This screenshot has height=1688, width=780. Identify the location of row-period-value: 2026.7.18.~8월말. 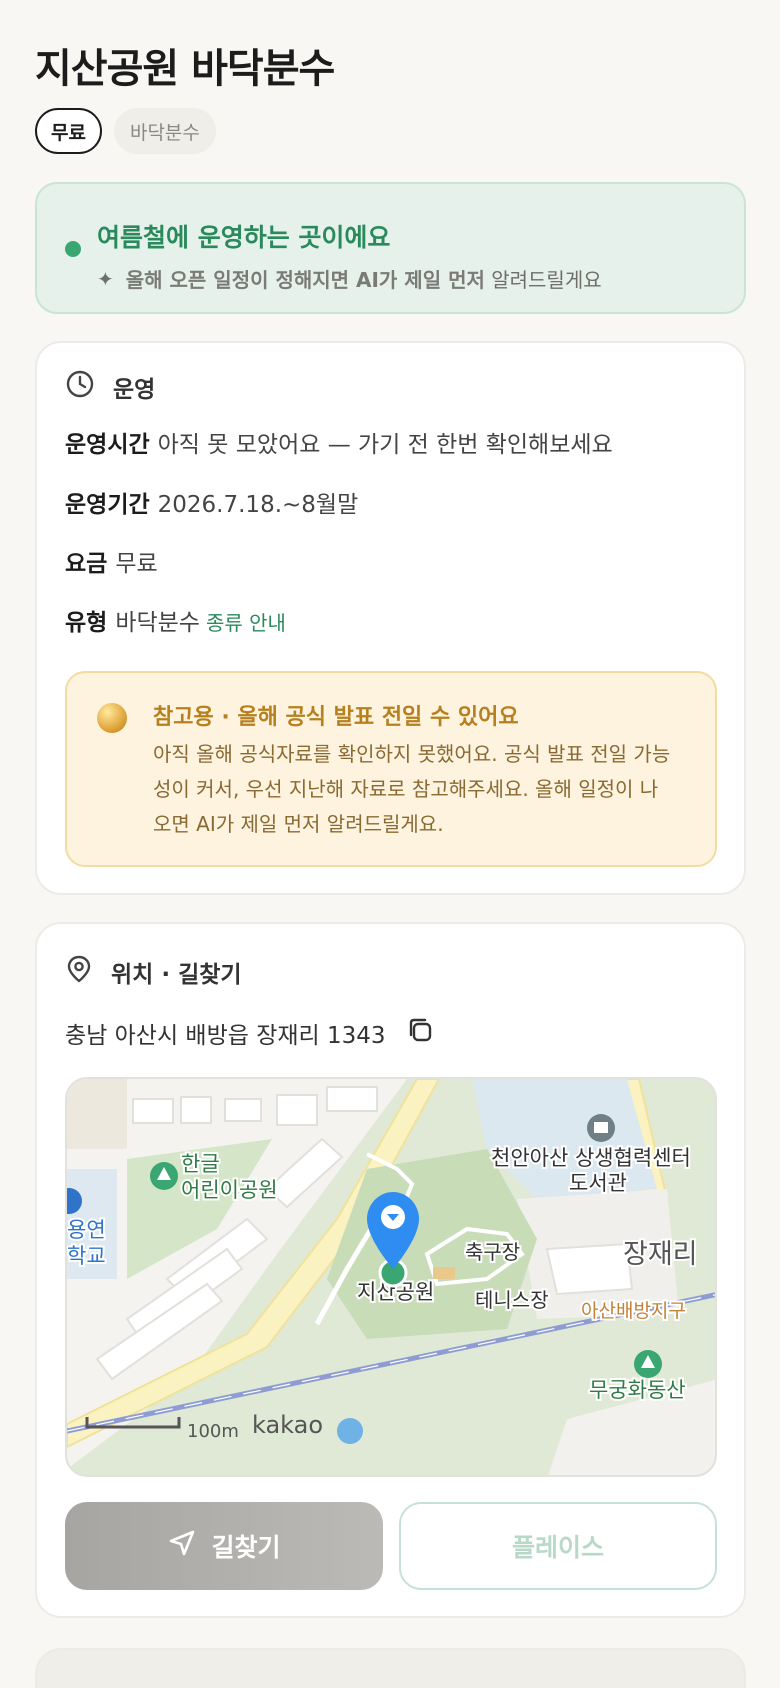
(258, 505).